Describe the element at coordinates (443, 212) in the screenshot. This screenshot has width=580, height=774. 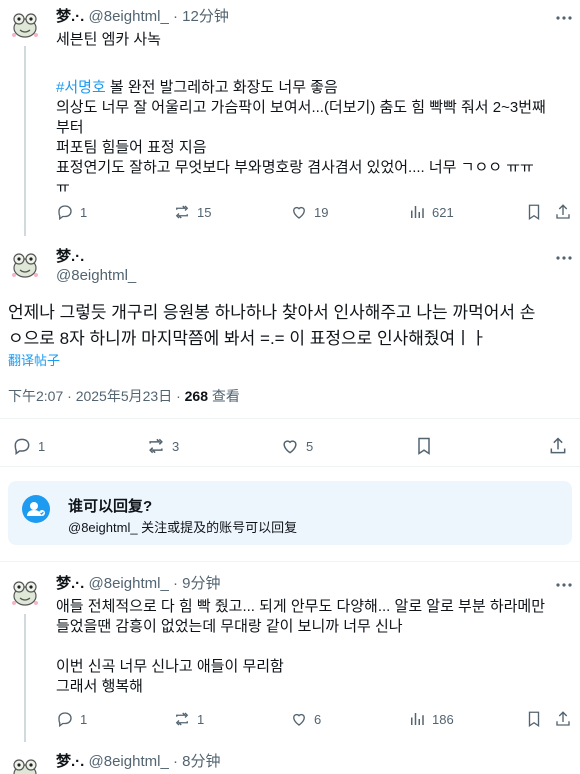
I see `view-count: 621` at that location.